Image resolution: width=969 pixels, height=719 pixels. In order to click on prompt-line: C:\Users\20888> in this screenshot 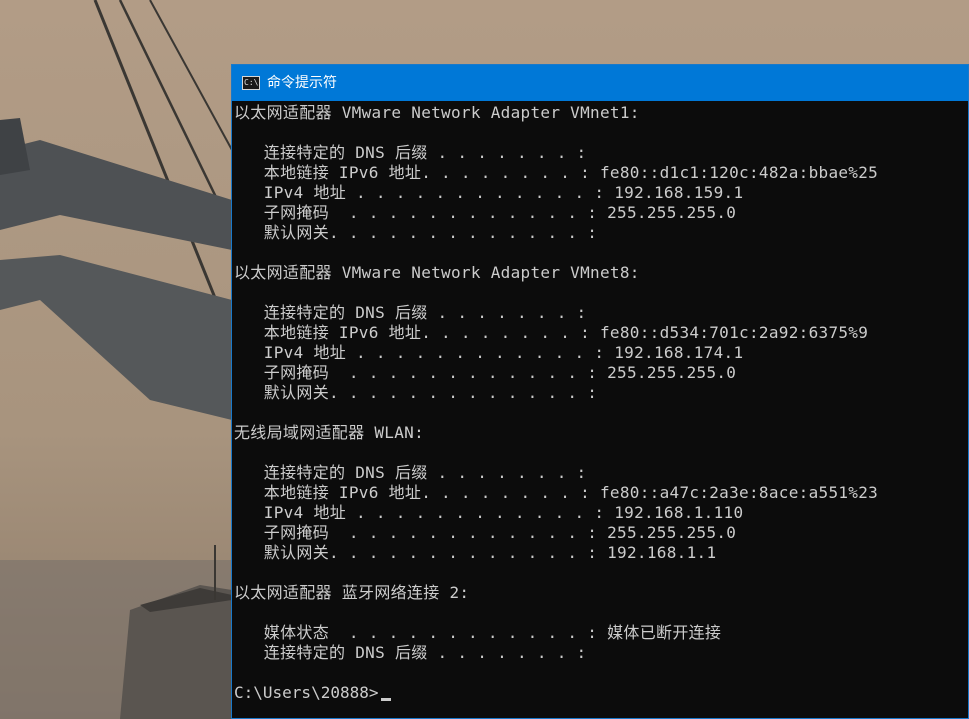, I will do `click(601, 693)`.